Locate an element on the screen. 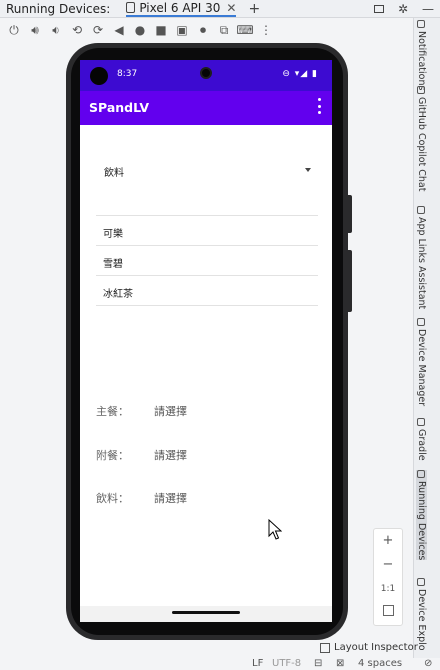 Image resolution: width=440 pixels, height=670 pixels. device-toolbar: ⏻ 🔊︎ 🔉︎ ⟲ ⟳ ◀ ● ■ ▣ ⏺ ⧉ ⌨ ⋮ is located at coordinates (206, 30).